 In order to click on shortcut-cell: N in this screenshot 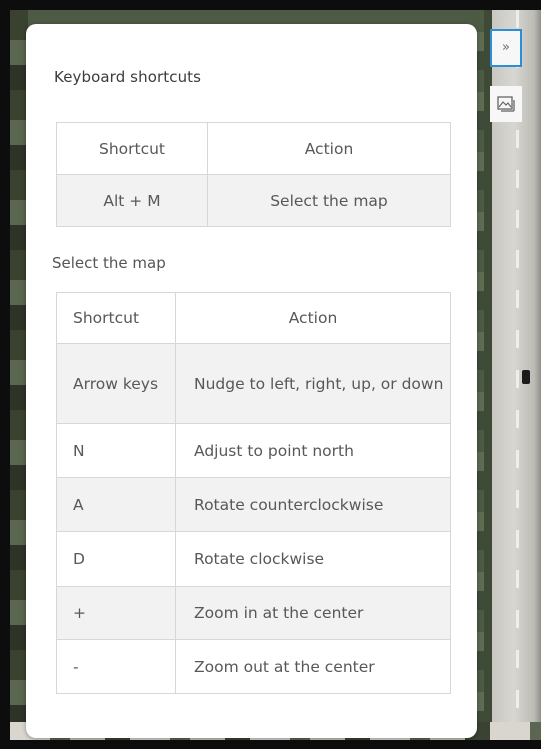, I will do `click(116, 450)`.